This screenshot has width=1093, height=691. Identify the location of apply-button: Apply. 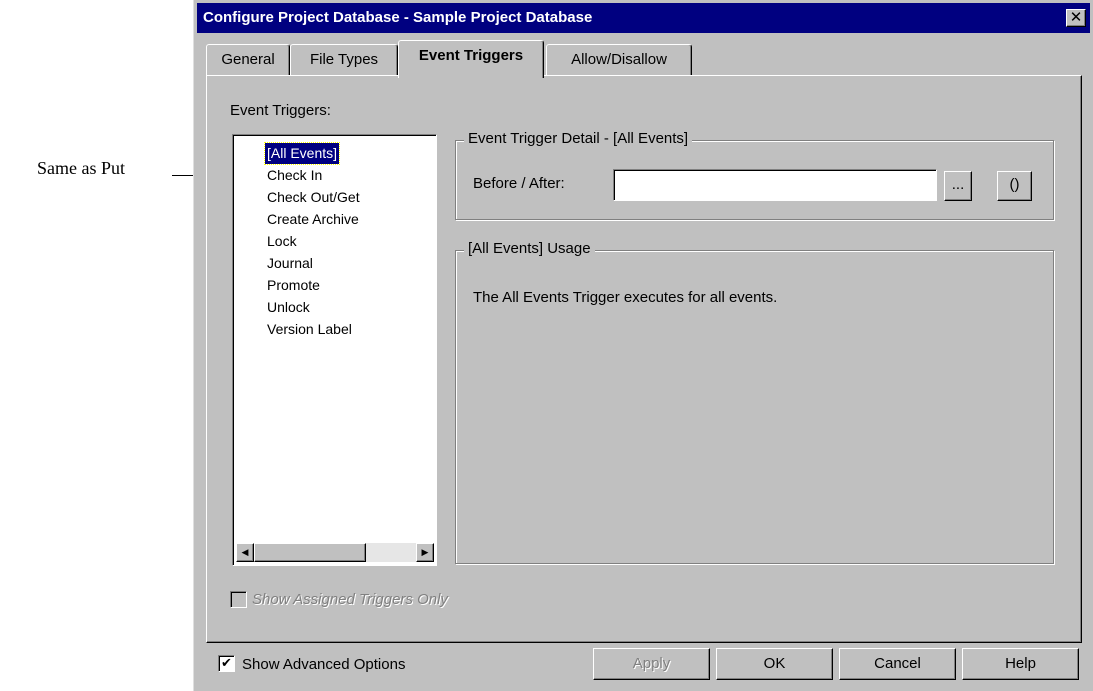
(651, 664).